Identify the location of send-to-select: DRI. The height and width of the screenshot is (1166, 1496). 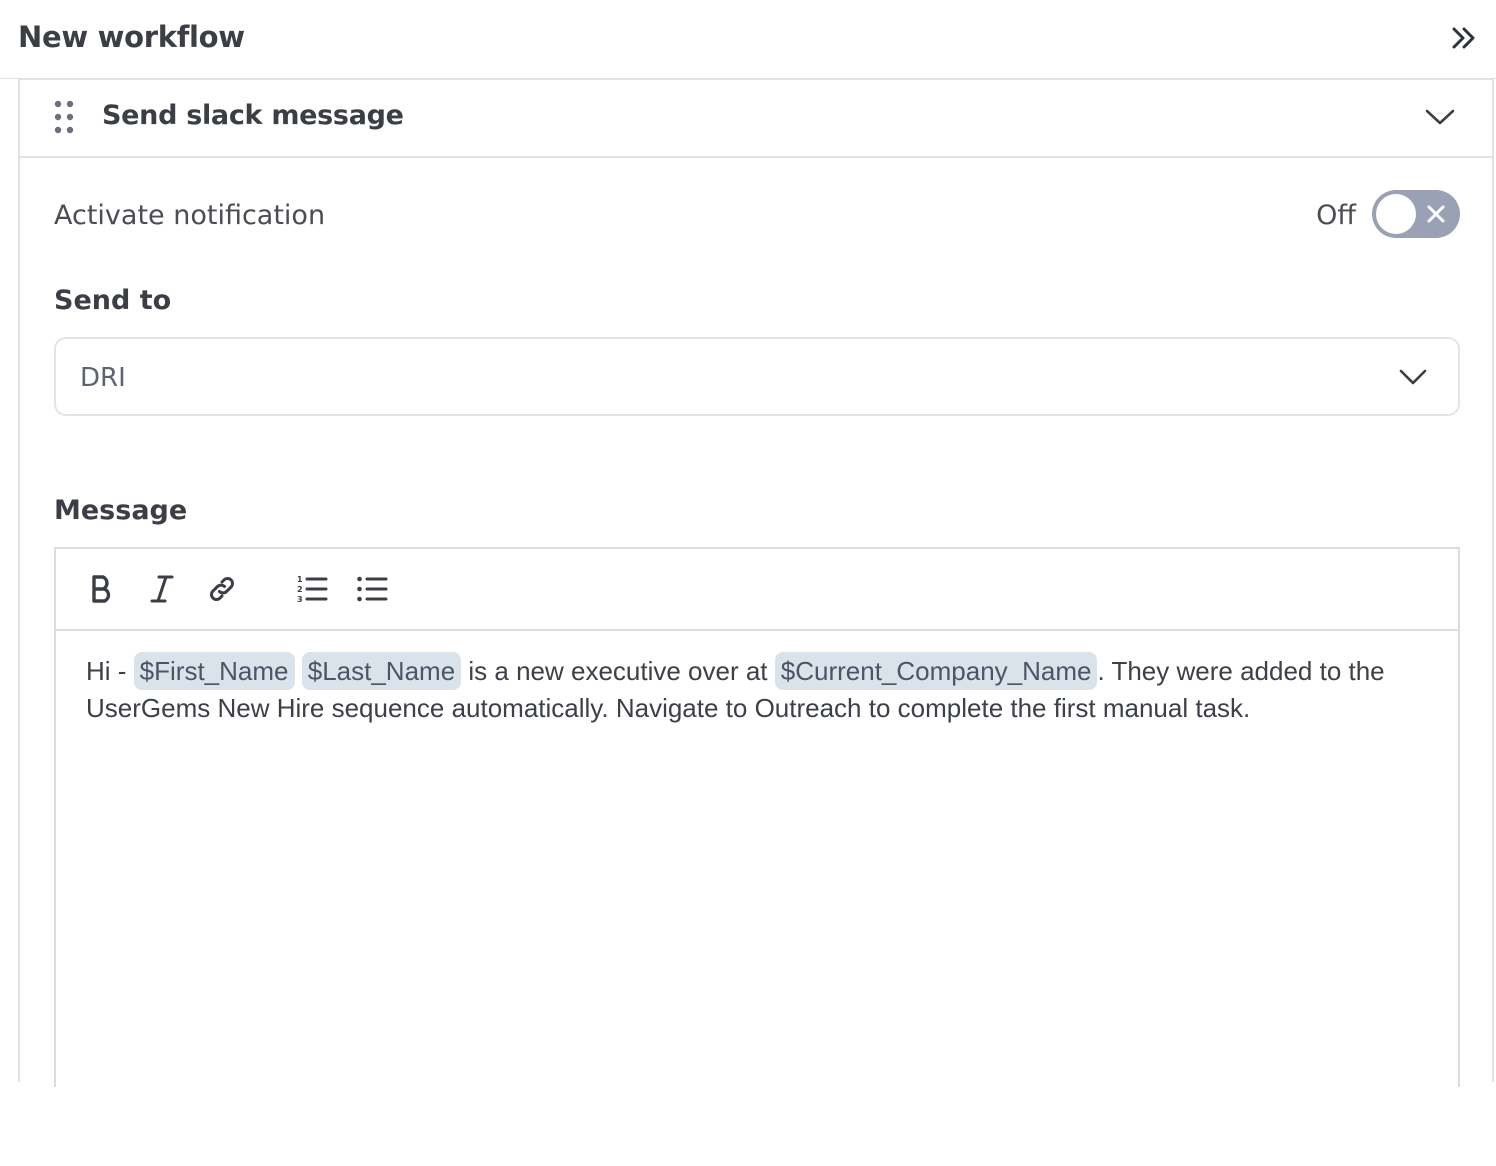
(757, 376).